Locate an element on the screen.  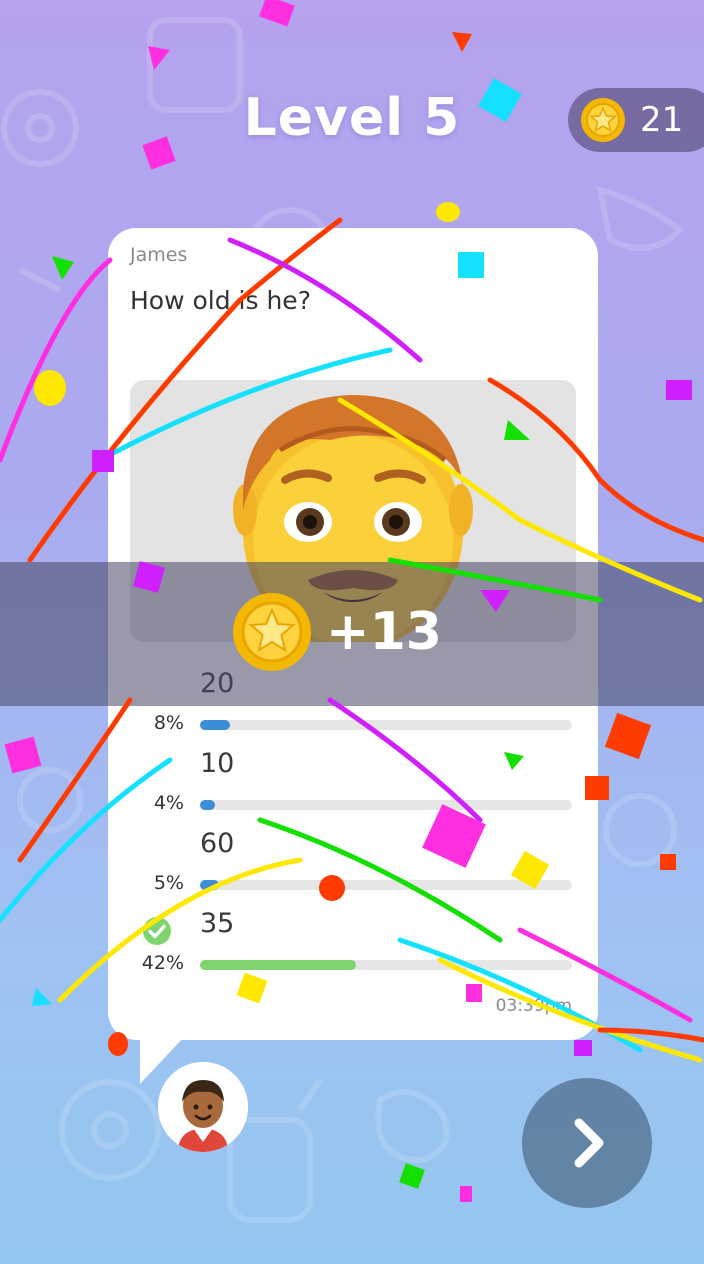
reward-banner: +13 is located at coordinates (352, 634).